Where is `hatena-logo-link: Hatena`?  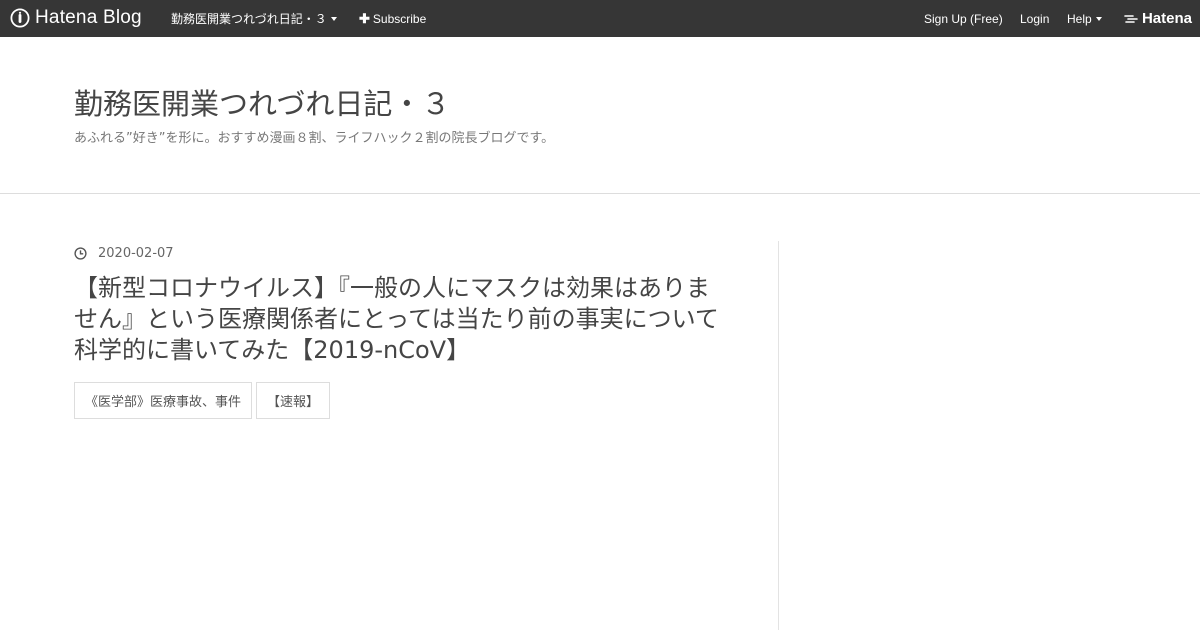 hatena-logo-link: Hatena is located at coordinates (1158, 18).